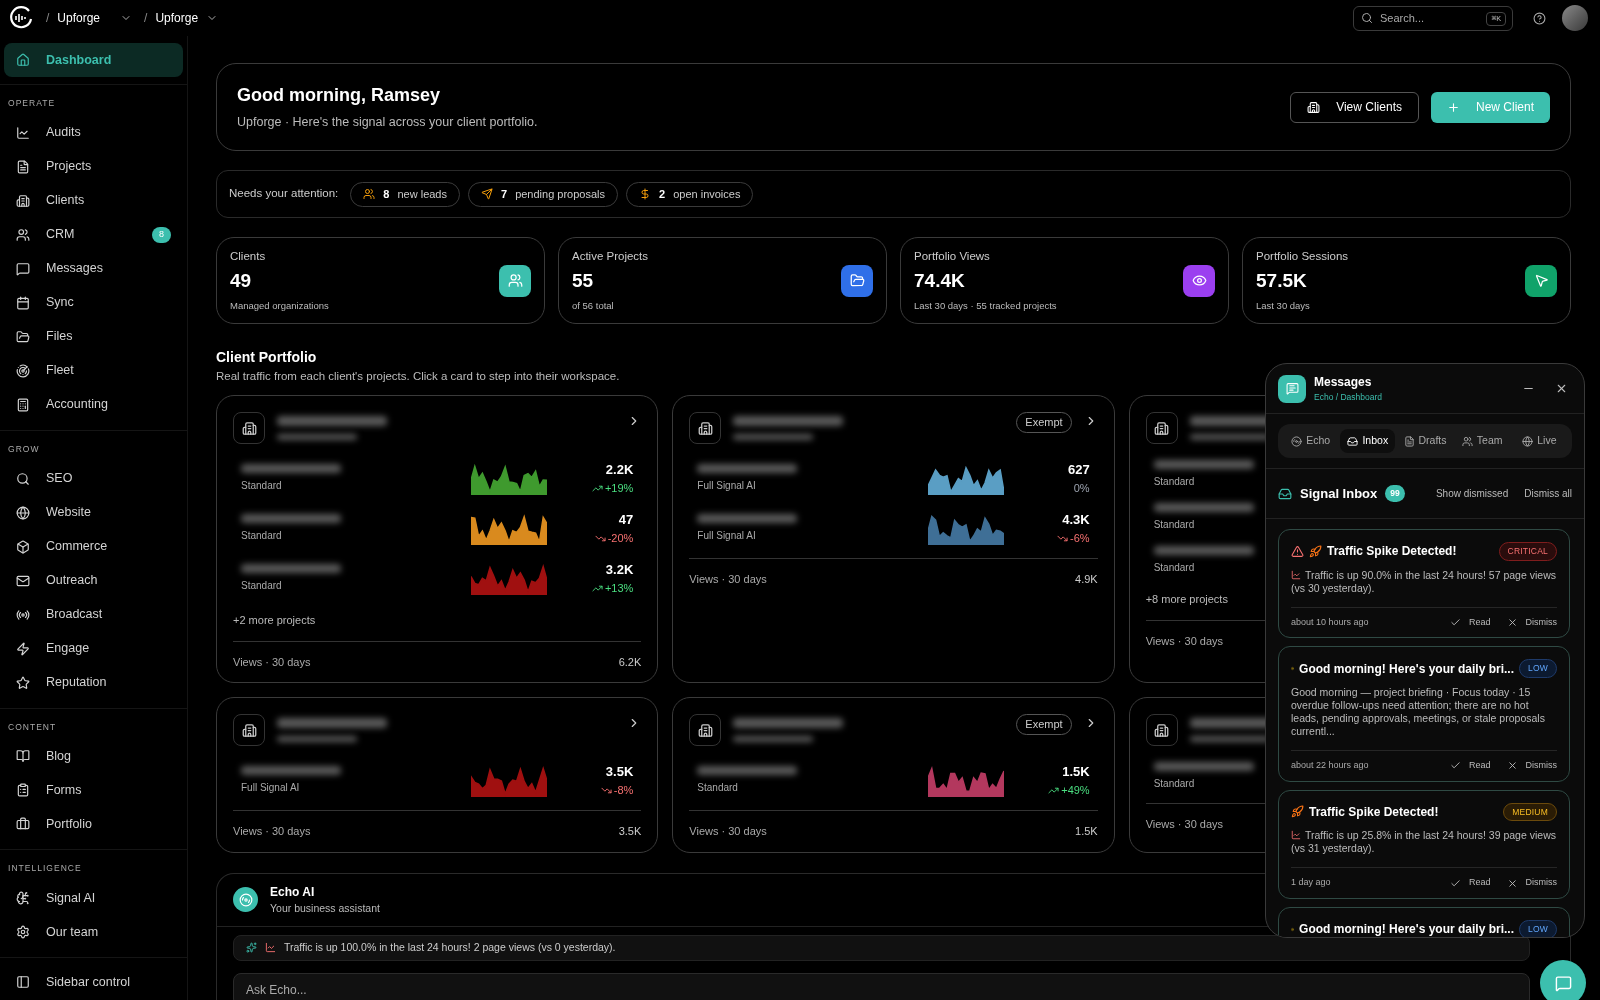 This screenshot has width=1600, height=1000. I want to click on book-icon, so click(23, 756).